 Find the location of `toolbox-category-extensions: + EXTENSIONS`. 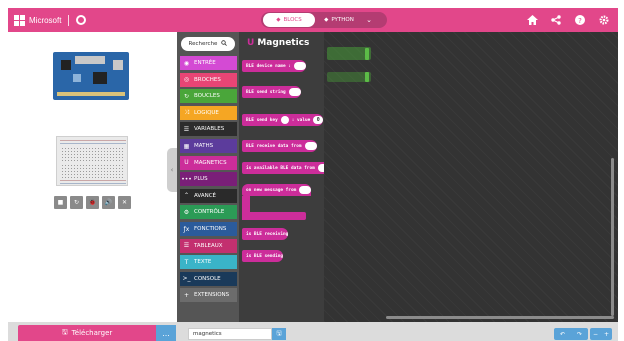

toolbox-category-extensions: + EXTENSIONS is located at coordinates (208, 295).